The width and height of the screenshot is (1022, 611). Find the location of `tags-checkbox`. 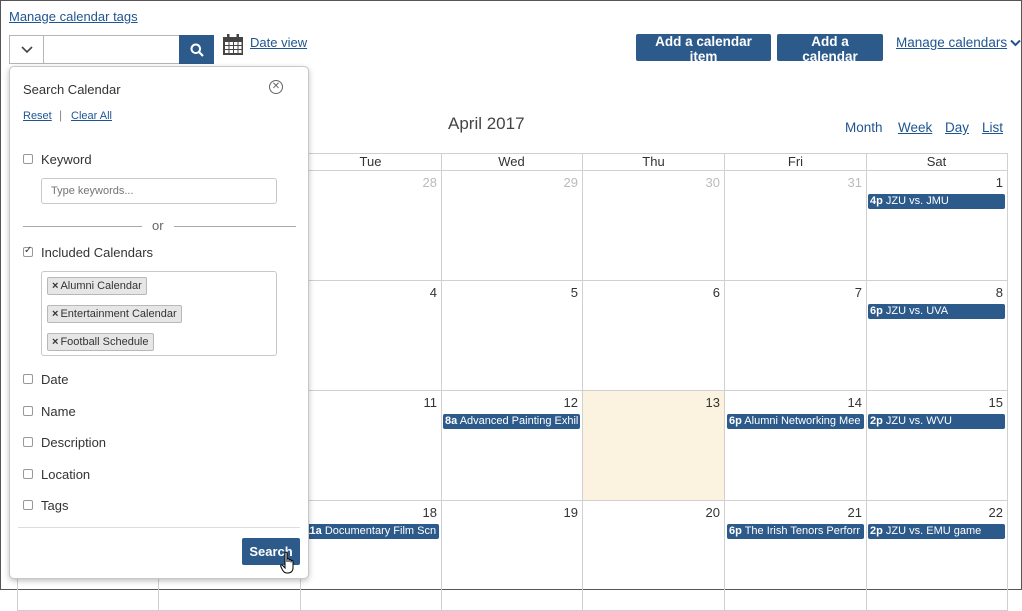

tags-checkbox is located at coordinates (28, 505).